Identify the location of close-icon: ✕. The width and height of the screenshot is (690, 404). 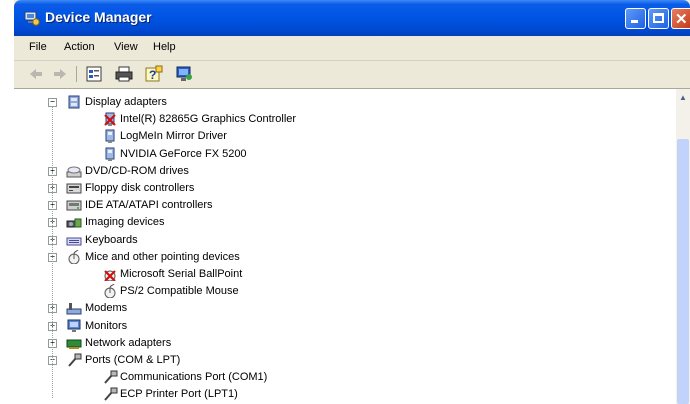
(681, 19).